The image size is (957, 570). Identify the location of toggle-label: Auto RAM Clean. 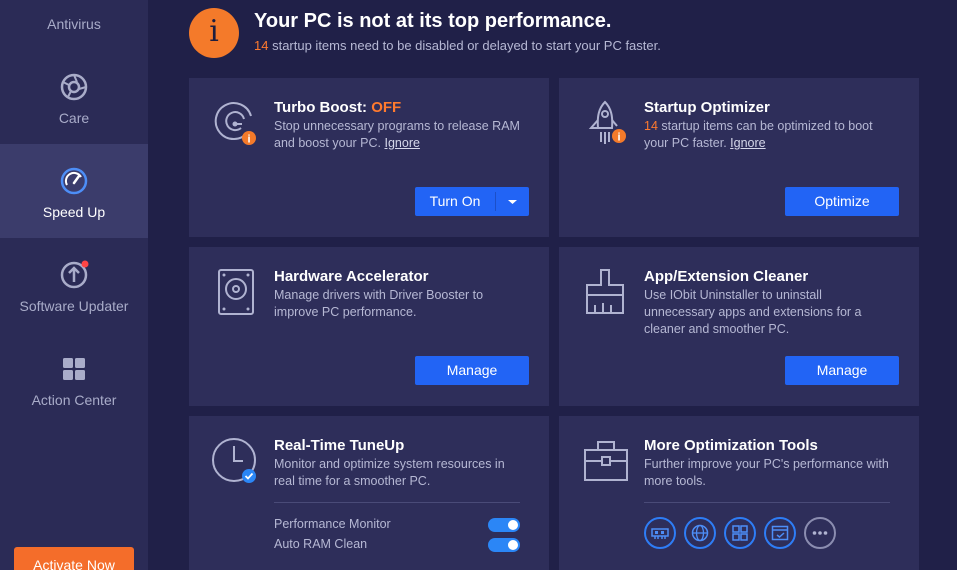
(321, 544).